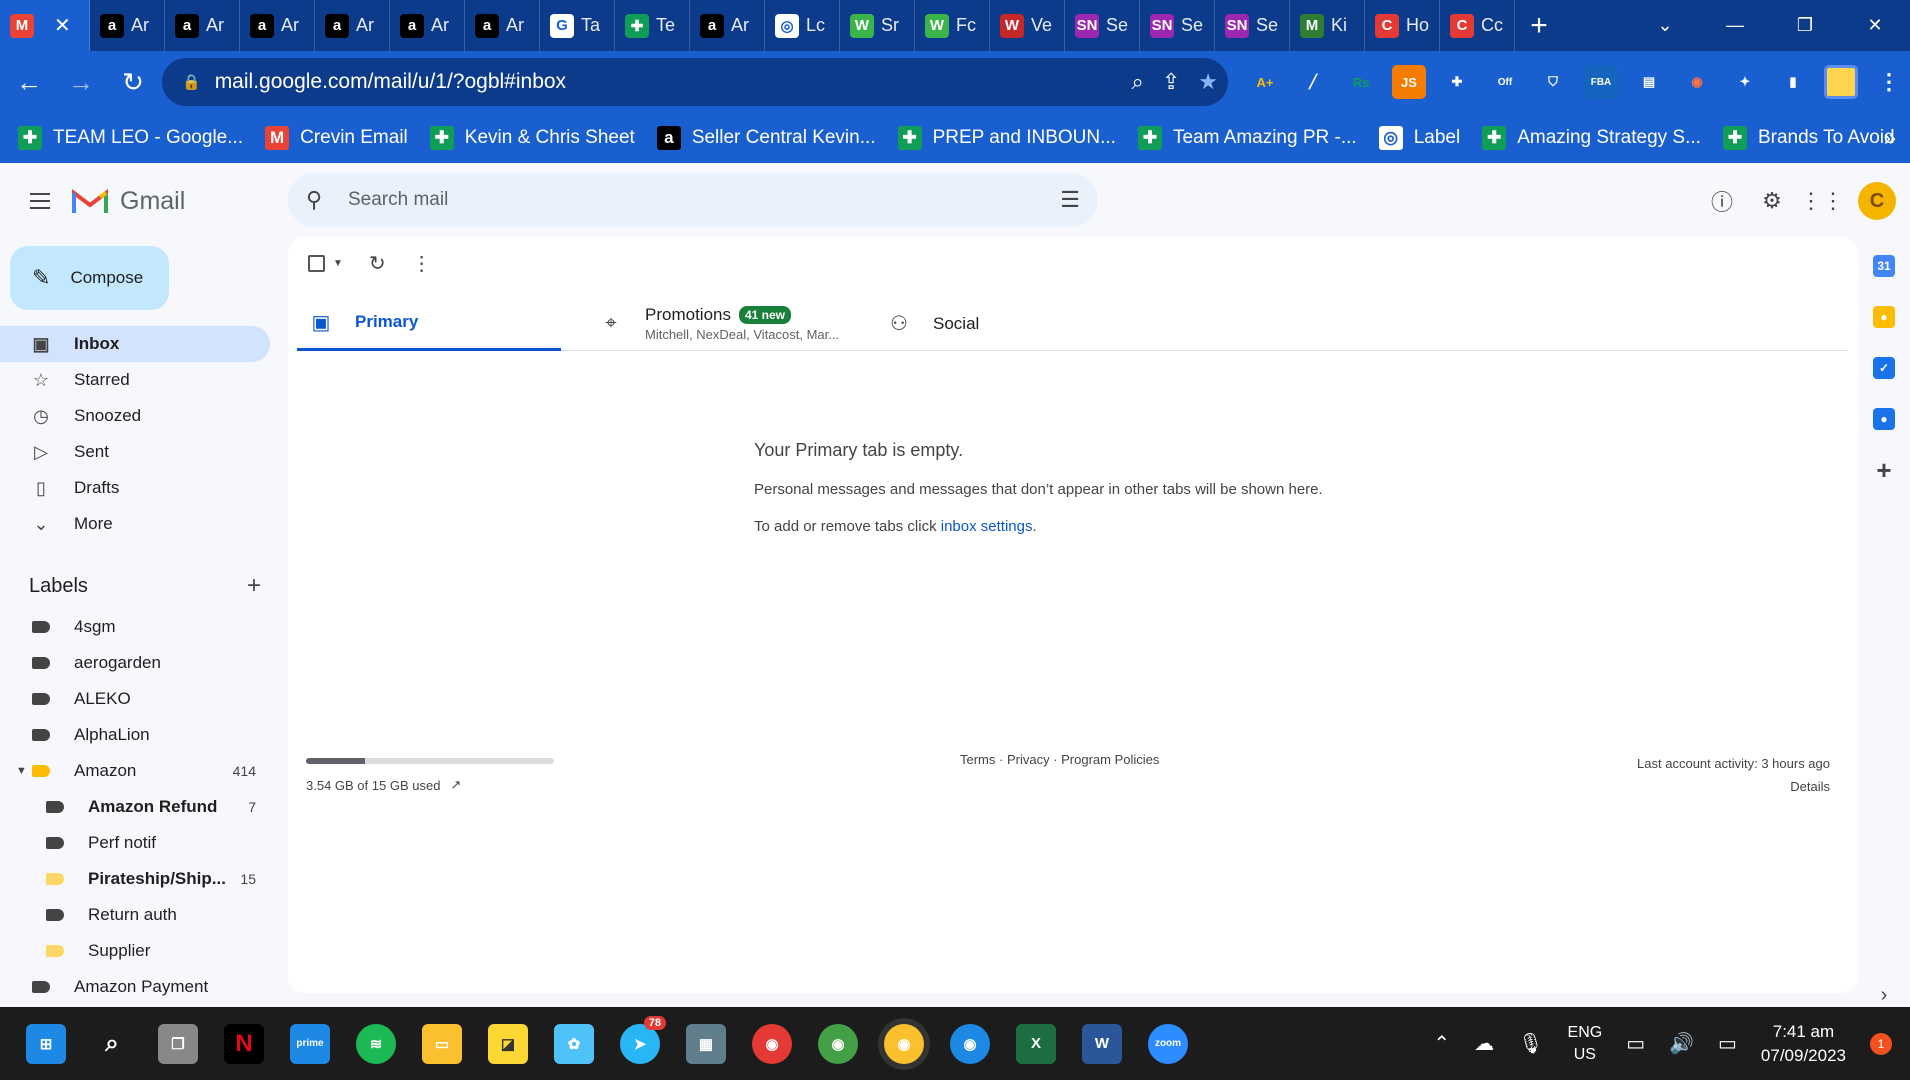  Describe the element at coordinates (135, 879) in the screenshot. I see `label-item: Pirateship/Ship... 15` at that location.